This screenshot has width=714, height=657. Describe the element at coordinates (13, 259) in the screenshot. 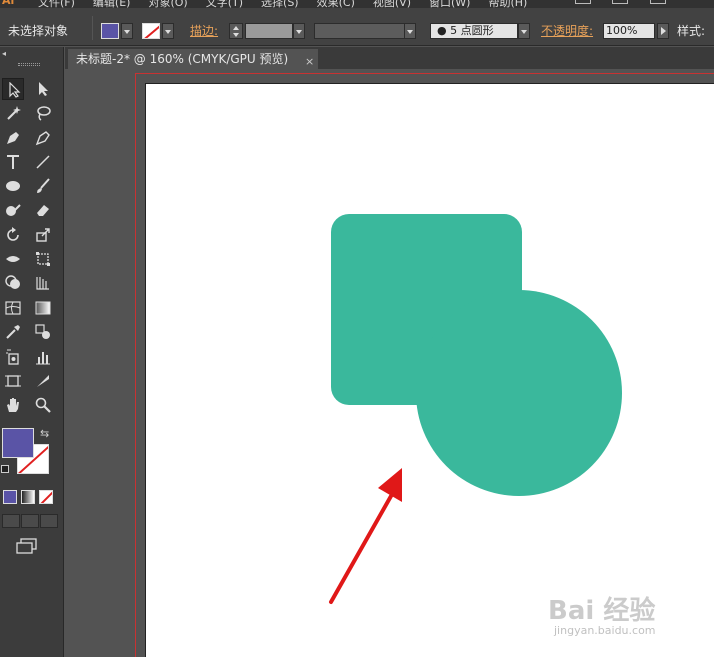

I see `width-tool` at that location.